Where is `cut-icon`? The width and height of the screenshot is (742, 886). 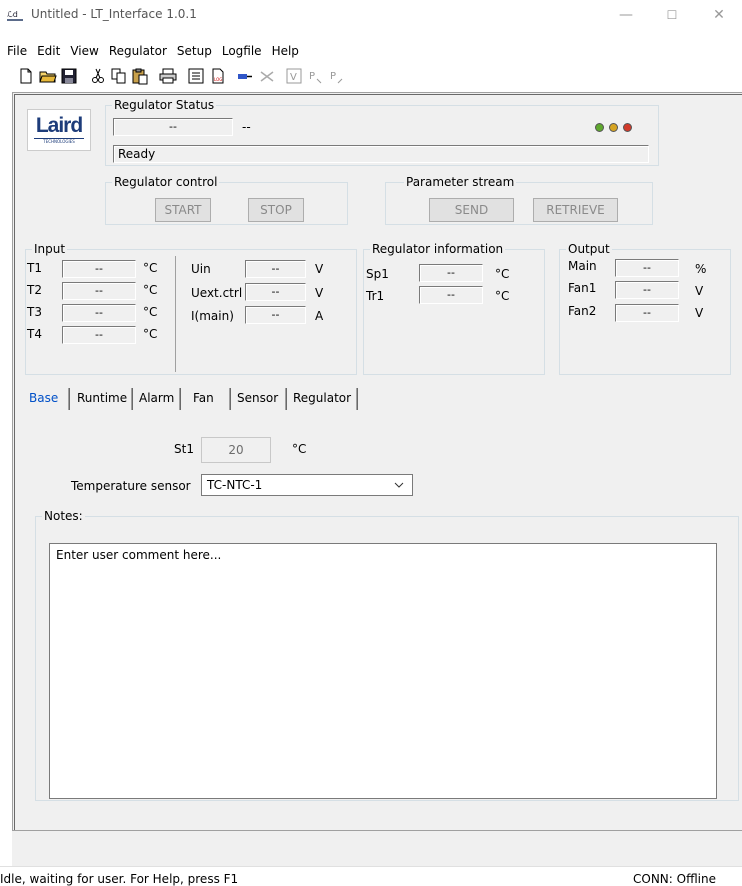
cut-icon is located at coordinates (98, 76).